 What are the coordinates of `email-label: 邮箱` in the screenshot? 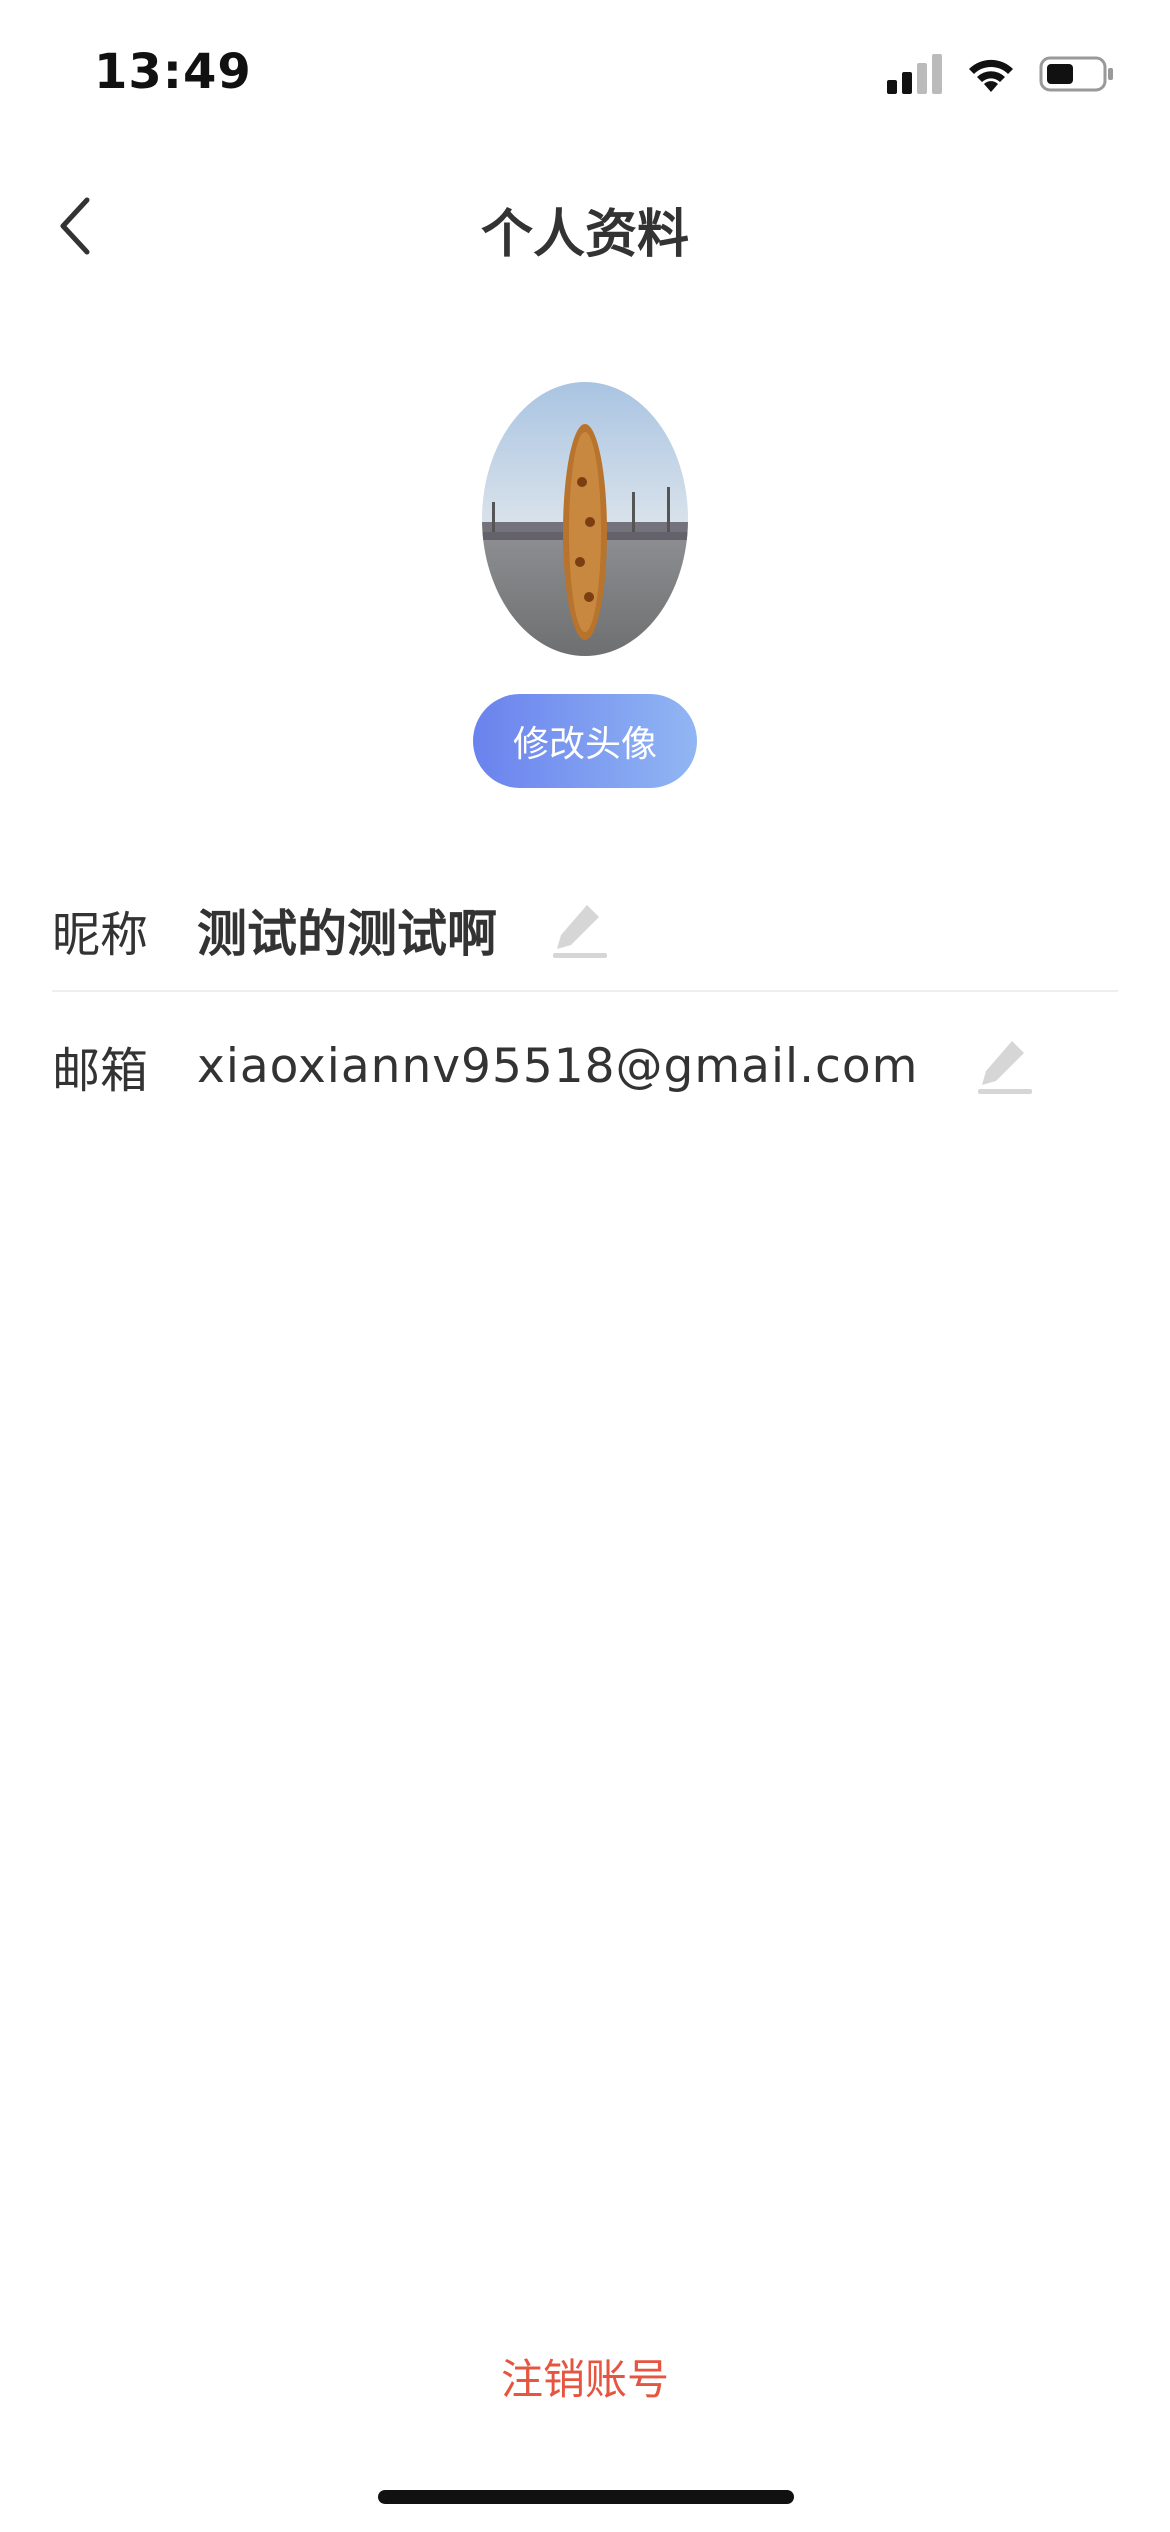 It's located at (100, 1071).